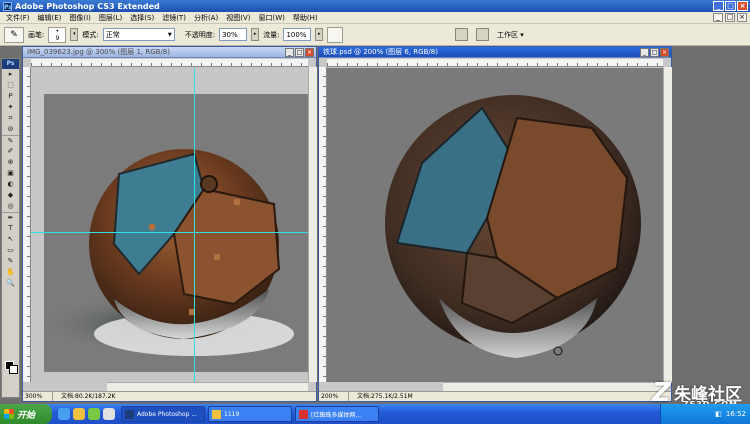  What do you see at coordinates (10, 129) in the screenshot?
I see `slice-tool-icon: ⊘` at bounding box center [10, 129].